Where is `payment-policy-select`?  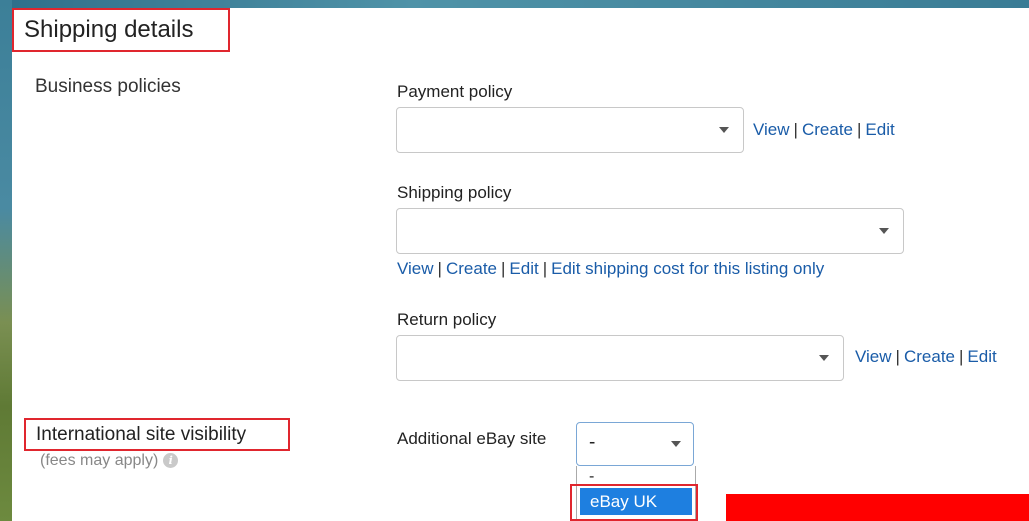
payment-policy-select is located at coordinates (570, 130).